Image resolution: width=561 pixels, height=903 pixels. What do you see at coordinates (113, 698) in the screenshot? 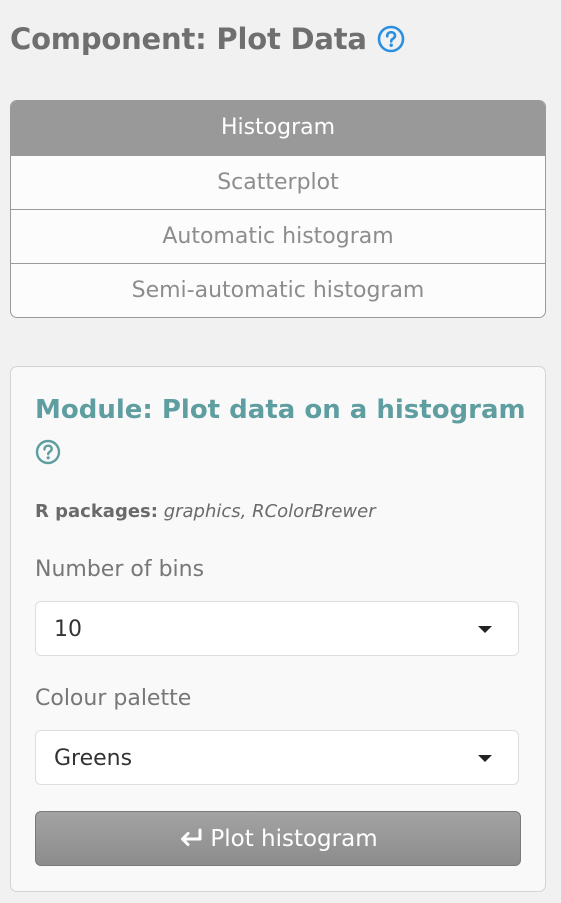
I see `palette-label: Colour palette` at bounding box center [113, 698].